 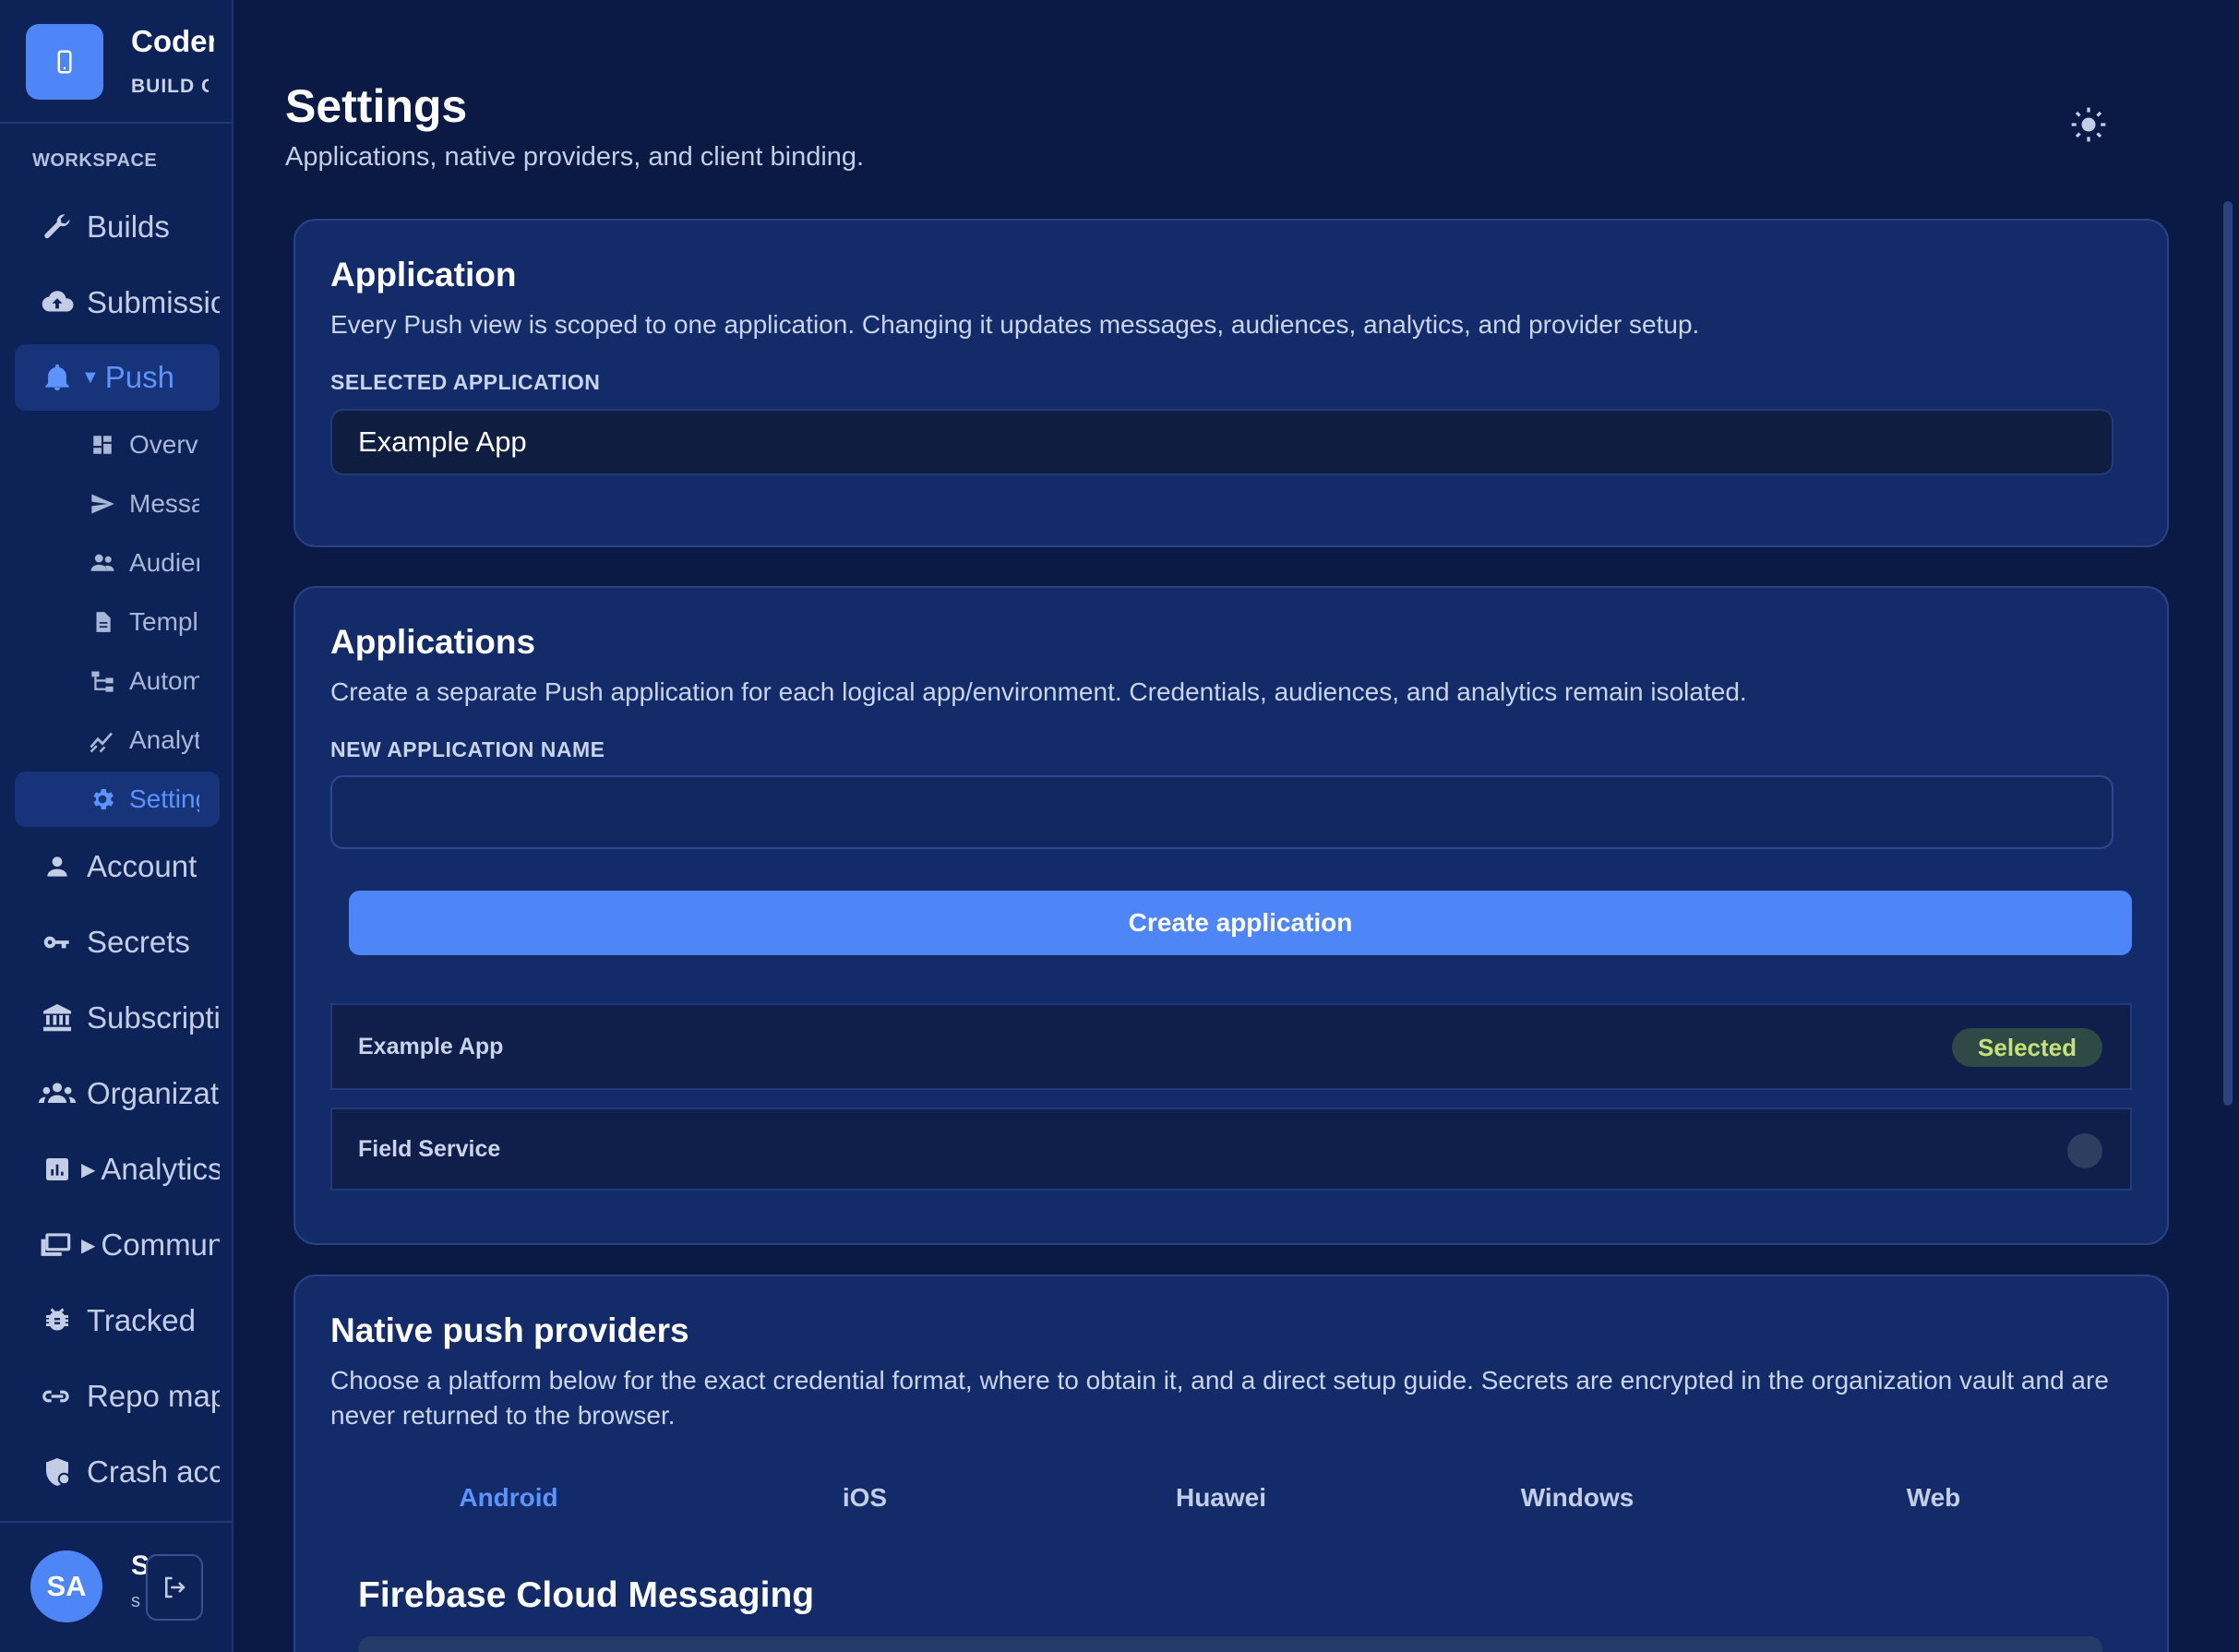 I want to click on selected-application-select: Example App, so click(x=1221, y=442).